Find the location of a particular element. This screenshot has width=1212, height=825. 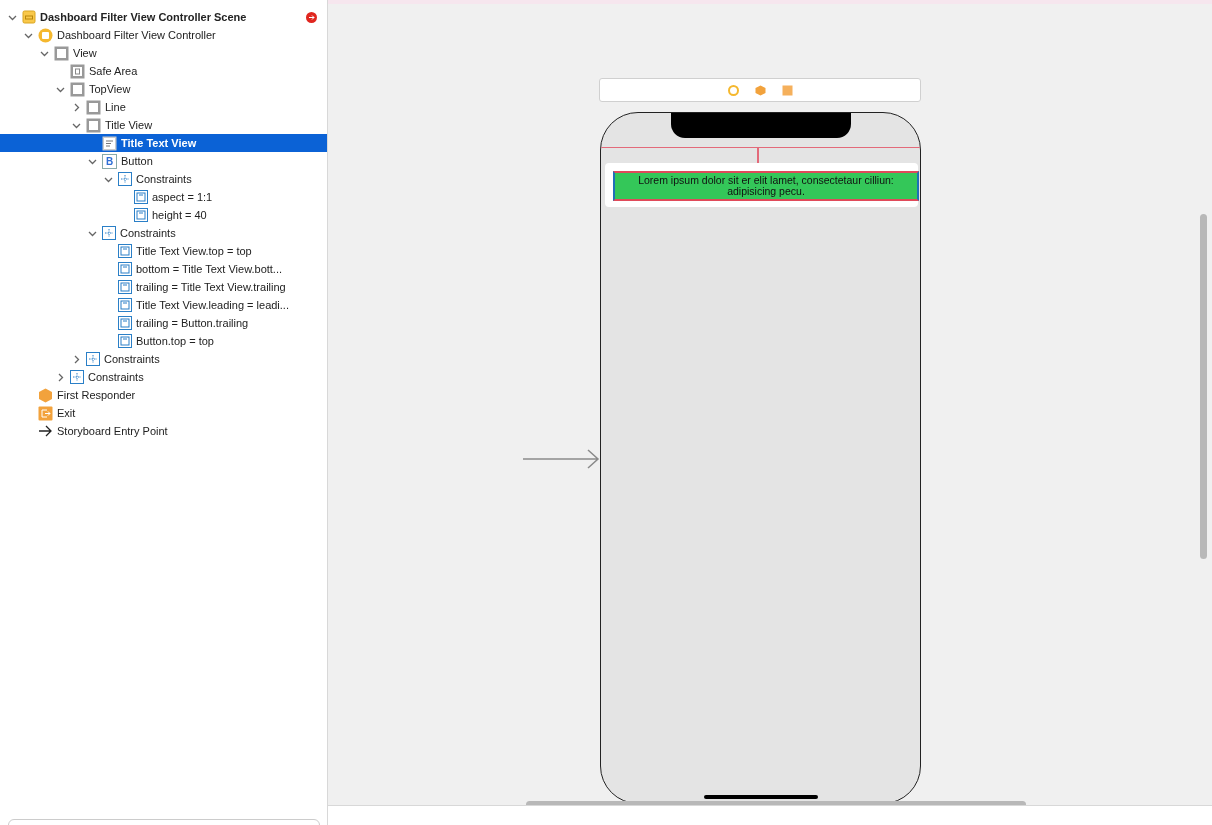

outline-row: height = 40 is located at coordinates (163, 215).